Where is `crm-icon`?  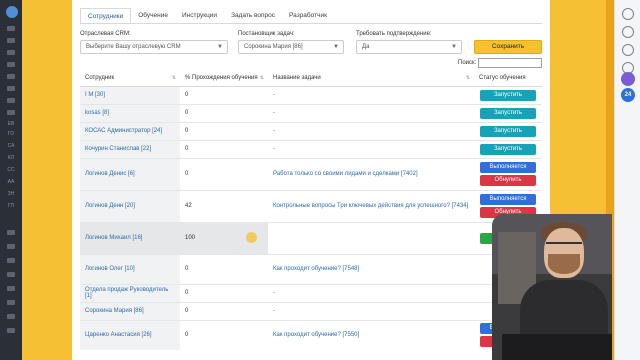 crm-icon is located at coordinates (11, 100).